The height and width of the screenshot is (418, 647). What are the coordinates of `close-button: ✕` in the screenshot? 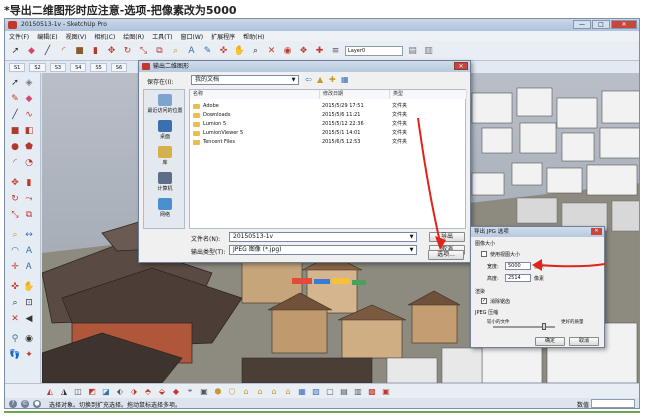 It's located at (624, 24).